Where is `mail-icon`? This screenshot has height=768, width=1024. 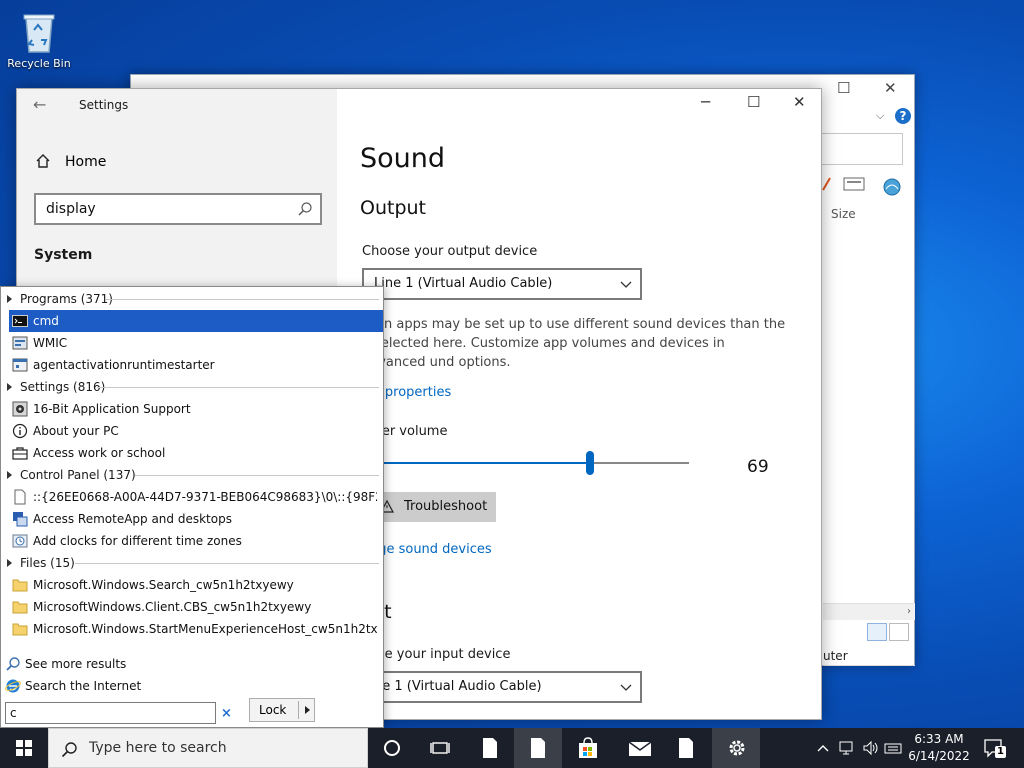 mail-icon is located at coordinates (640, 748).